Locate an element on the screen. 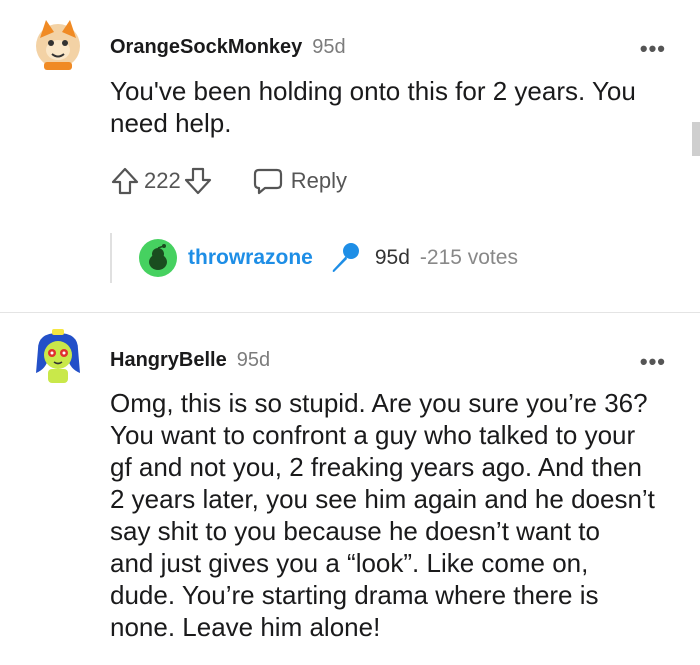  upvote-icon is located at coordinates (125, 181).